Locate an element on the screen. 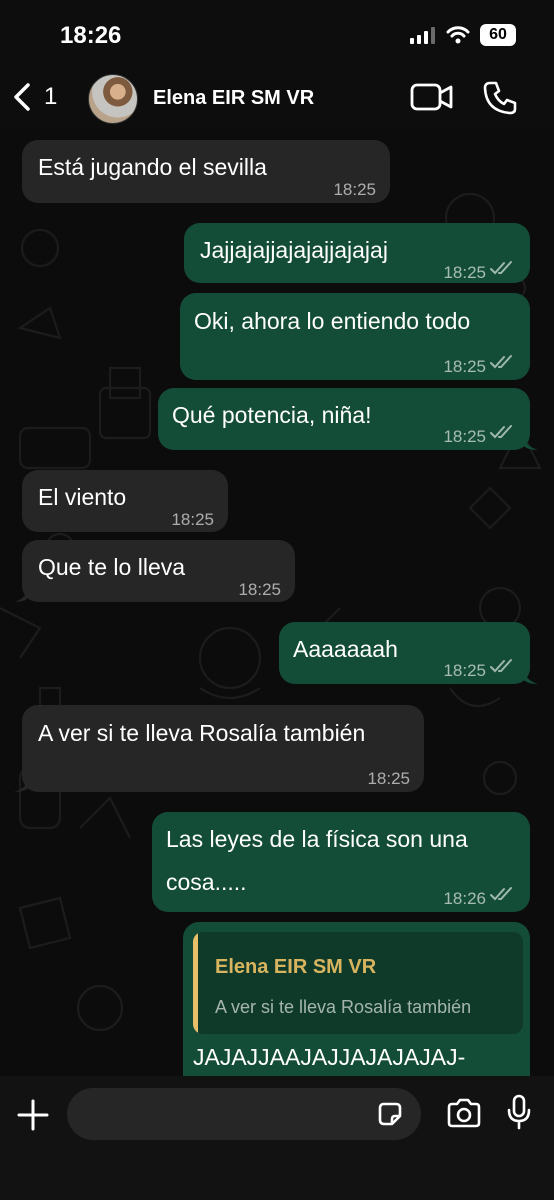  chat-header: 1 Elena EIR SM VR is located at coordinates (277, 100).